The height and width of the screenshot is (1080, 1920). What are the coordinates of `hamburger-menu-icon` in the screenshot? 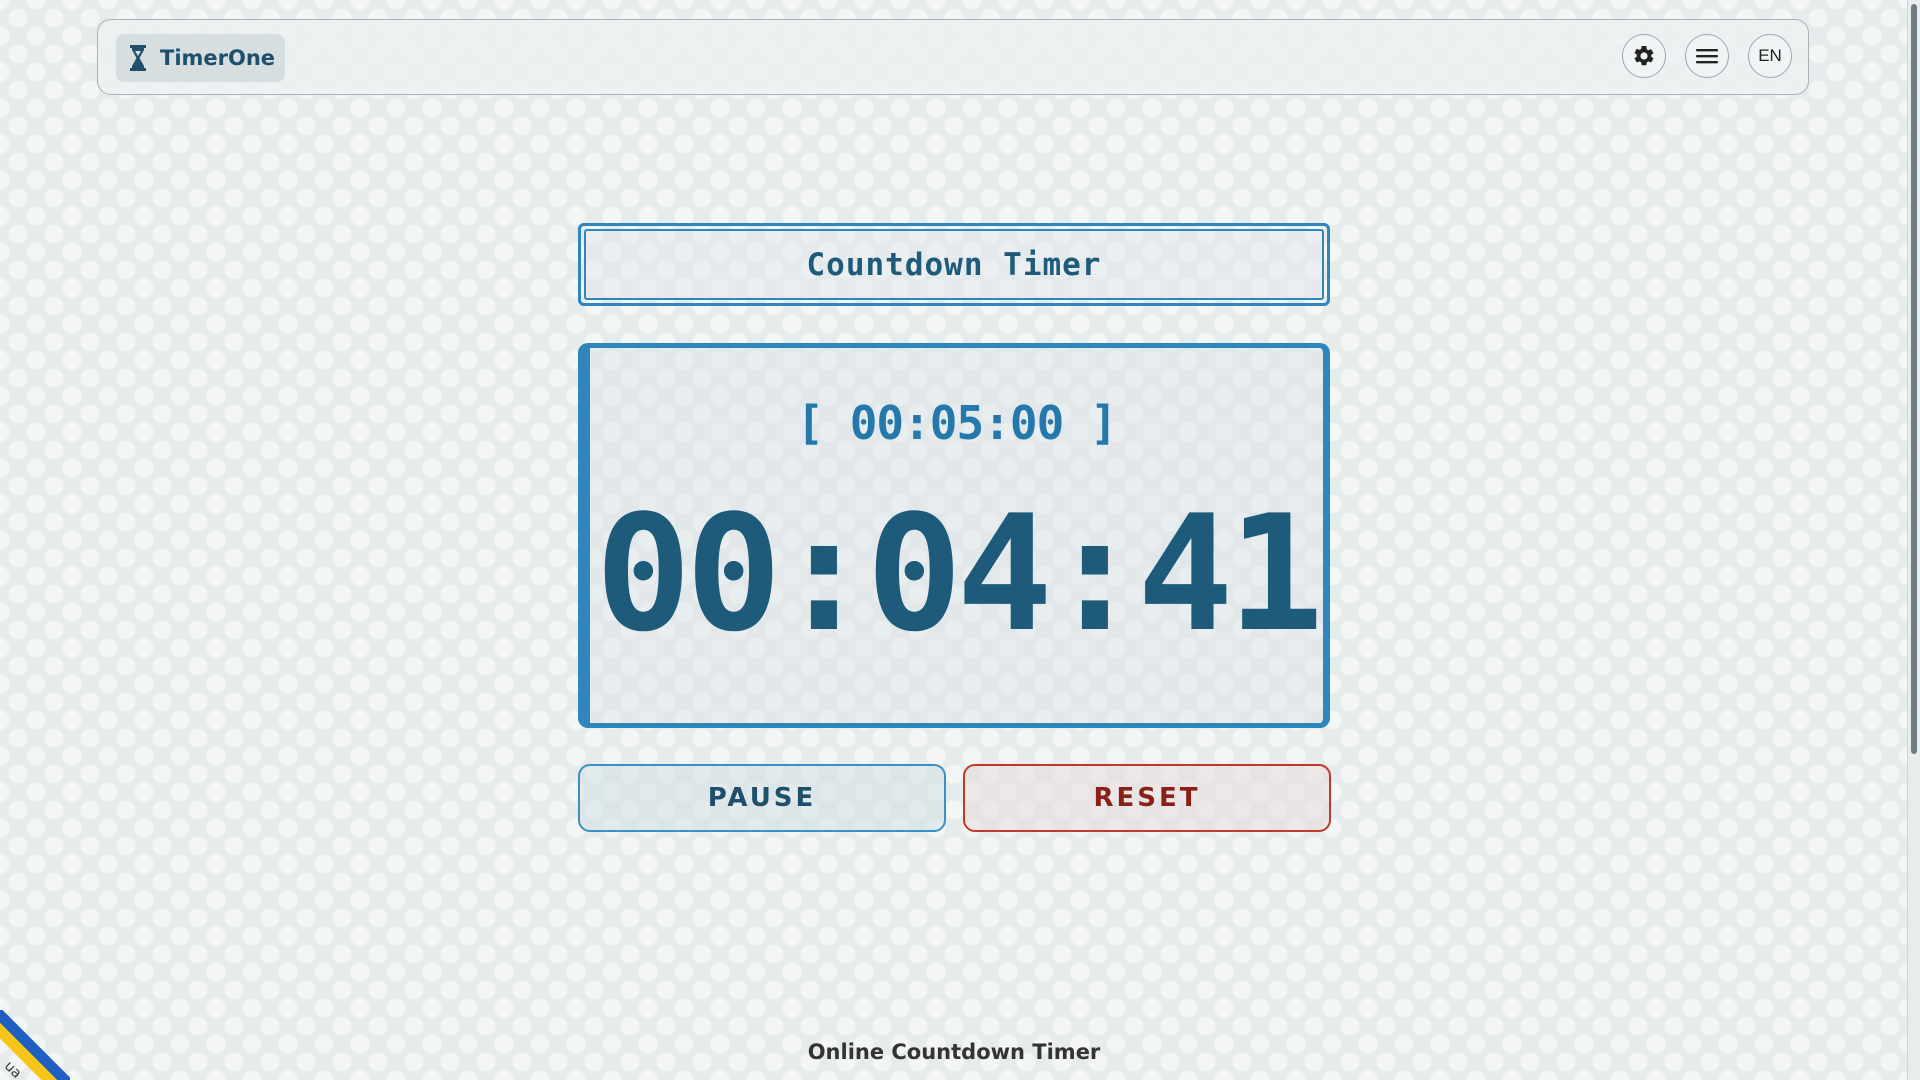 It's located at (1707, 56).